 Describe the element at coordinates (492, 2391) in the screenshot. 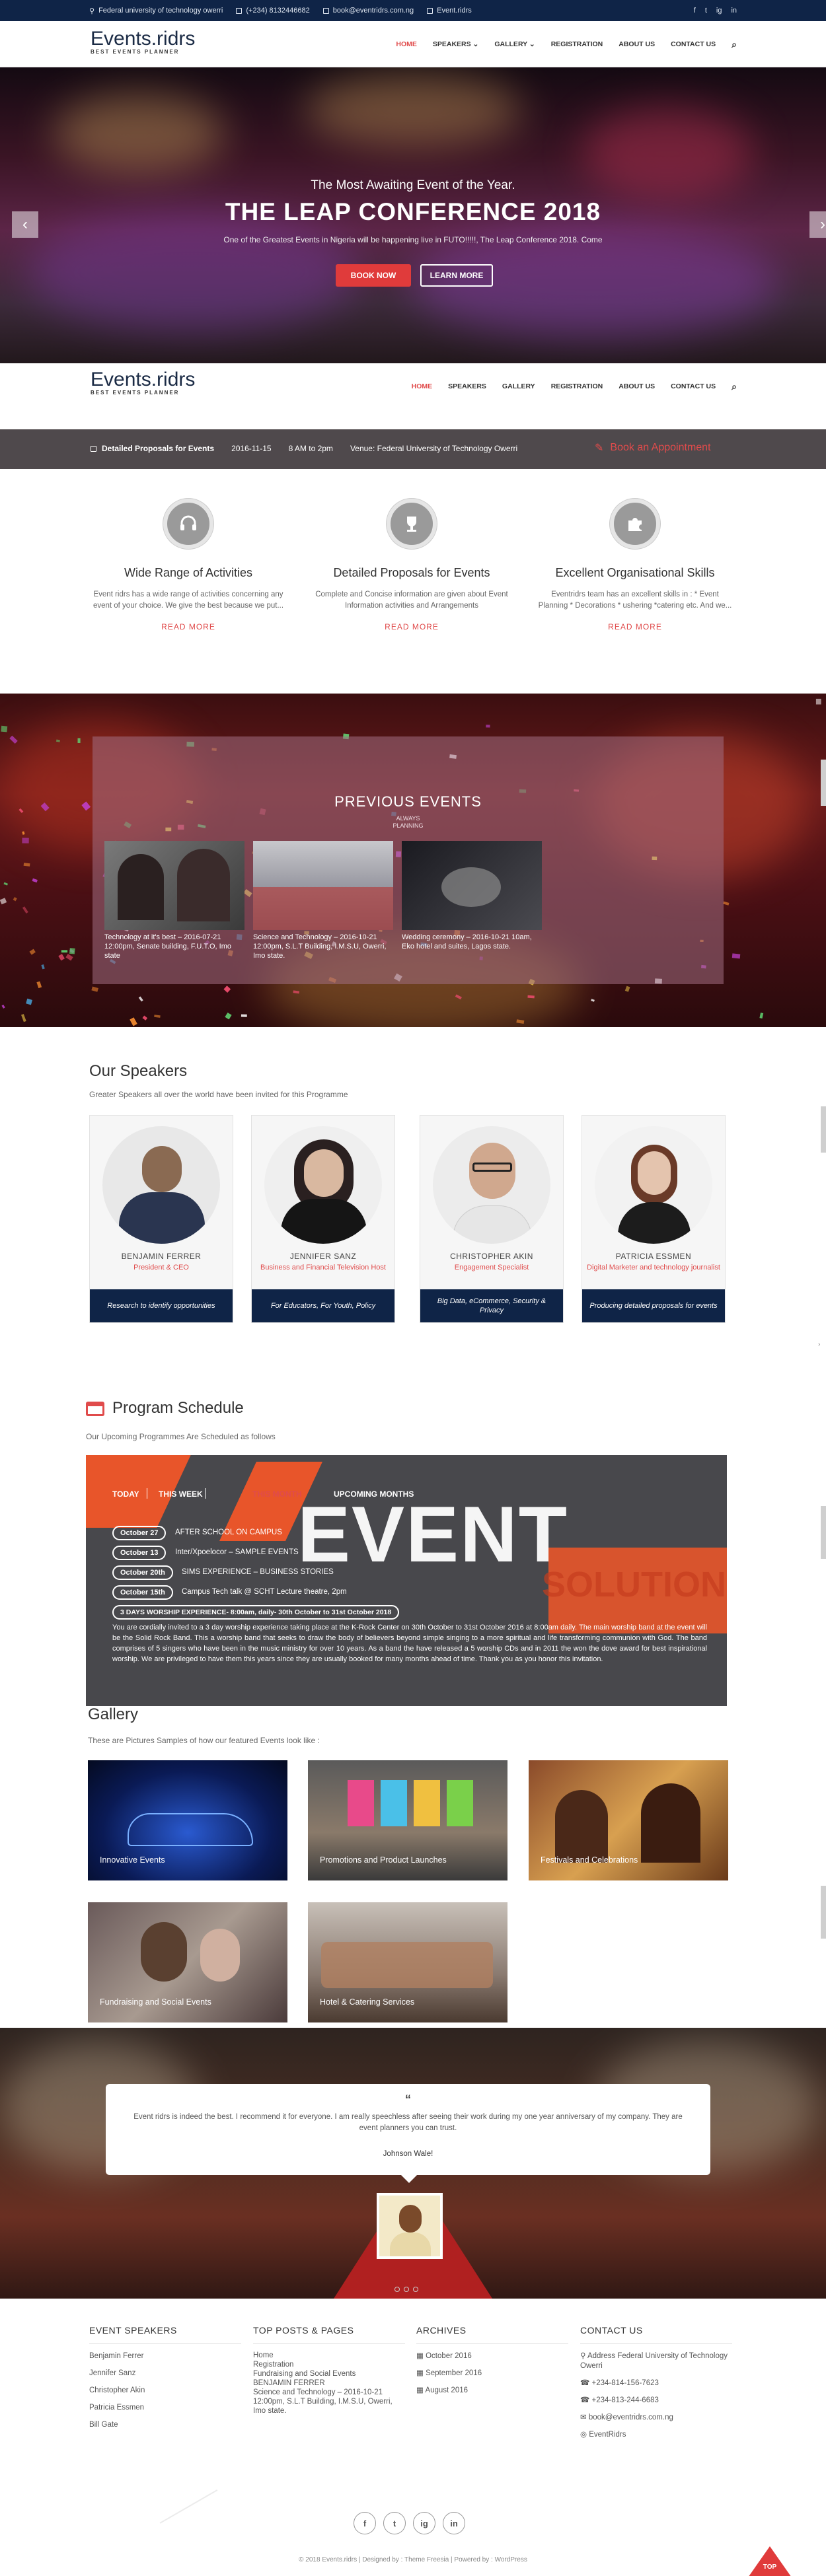

I see `archive-item: ▦ August 2016` at that location.